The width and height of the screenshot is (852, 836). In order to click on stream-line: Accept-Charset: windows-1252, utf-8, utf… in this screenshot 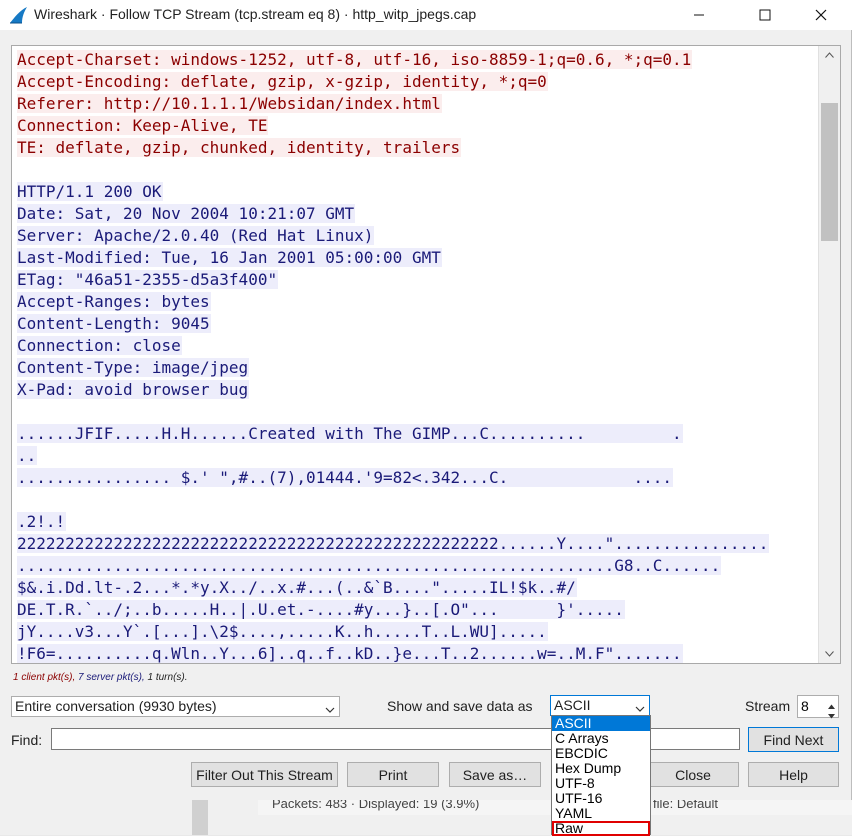, I will do `click(393, 60)`.